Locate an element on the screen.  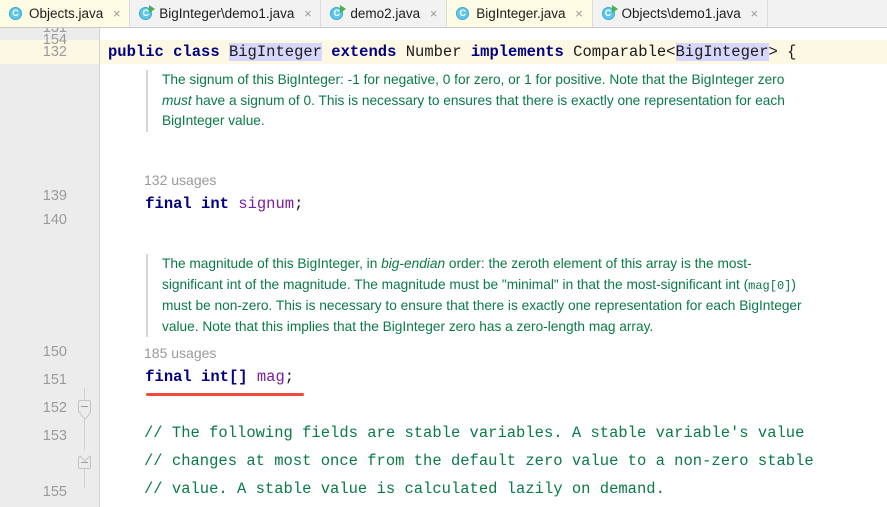
javadoc-mag-code-literal: mag[0] is located at coordinates (770, 285).